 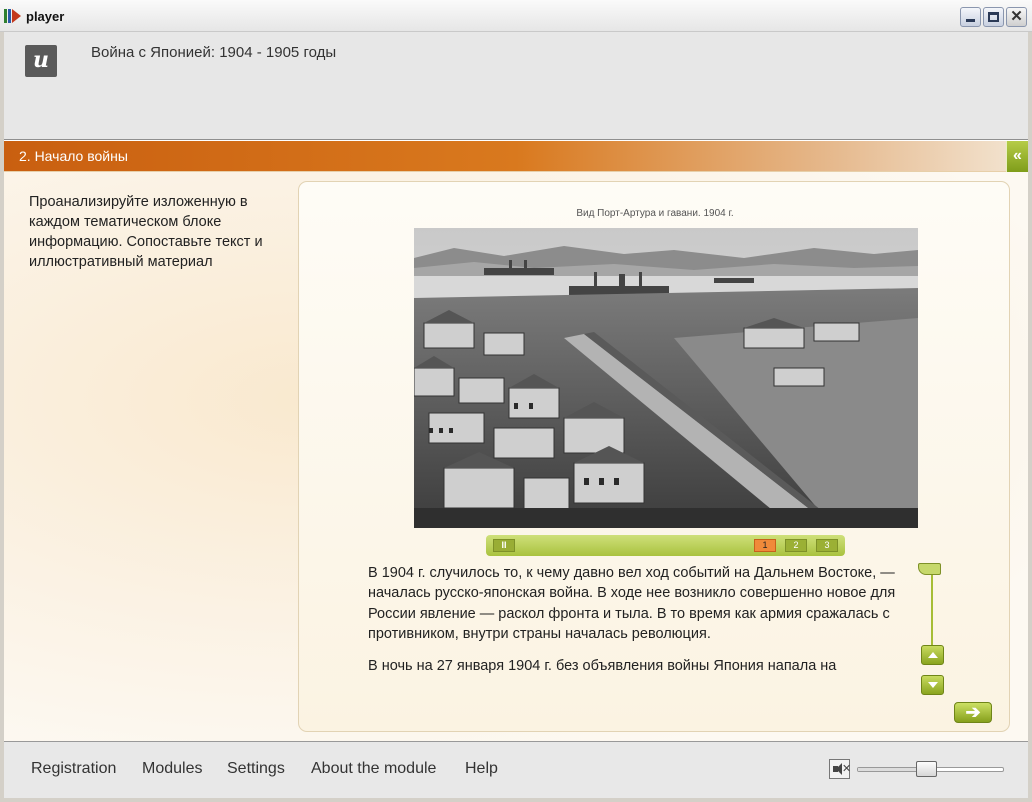 I want to click on nav-help-link: Help, so click(x=481, y=769).